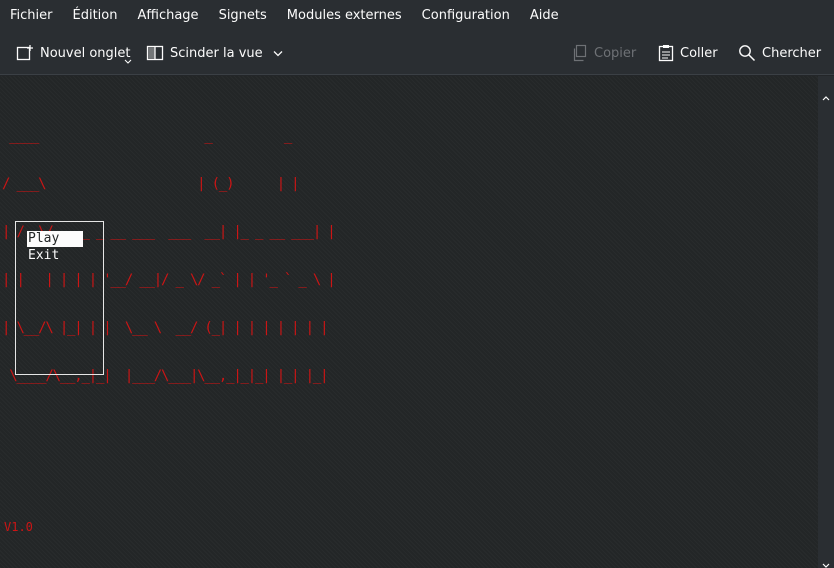 Image resolution: width=834 pixels, height=568 pixels. Describe the element at coordinates (466, 15) in the screenshot. I see `menu-configuration: Configuration` at that location.